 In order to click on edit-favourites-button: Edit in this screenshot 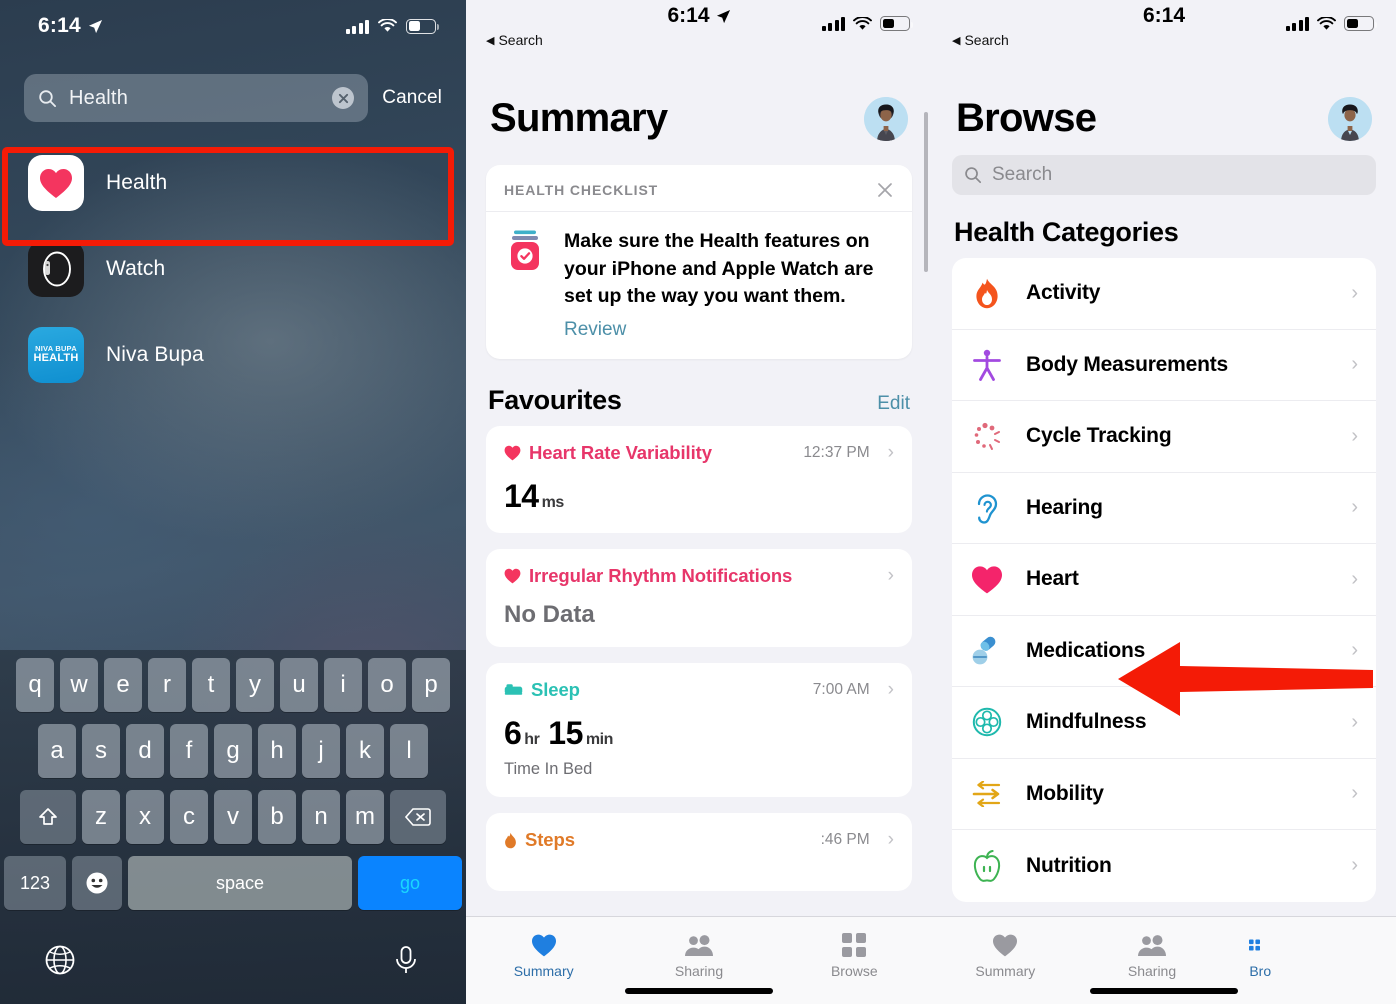, I will do `click(893, 404)`.